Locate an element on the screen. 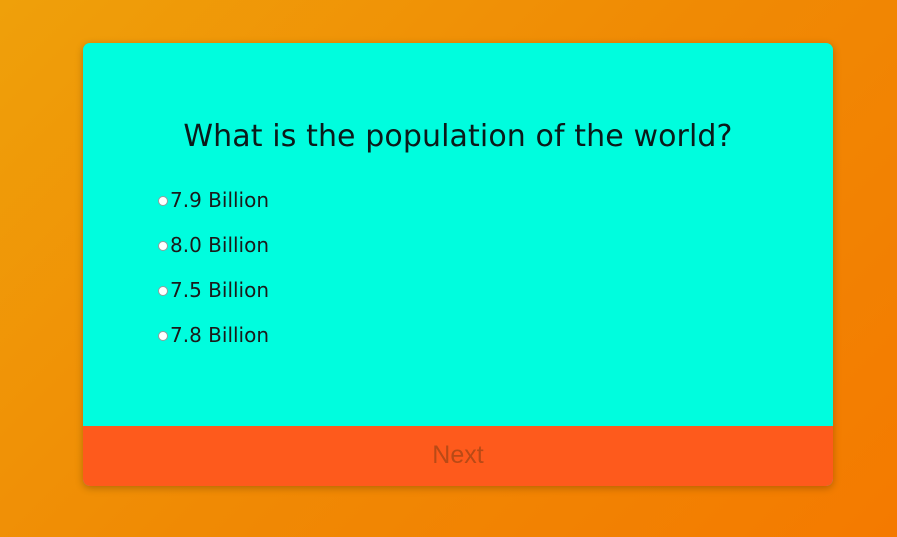  next-button: Next is located at coordinates (458, 456).